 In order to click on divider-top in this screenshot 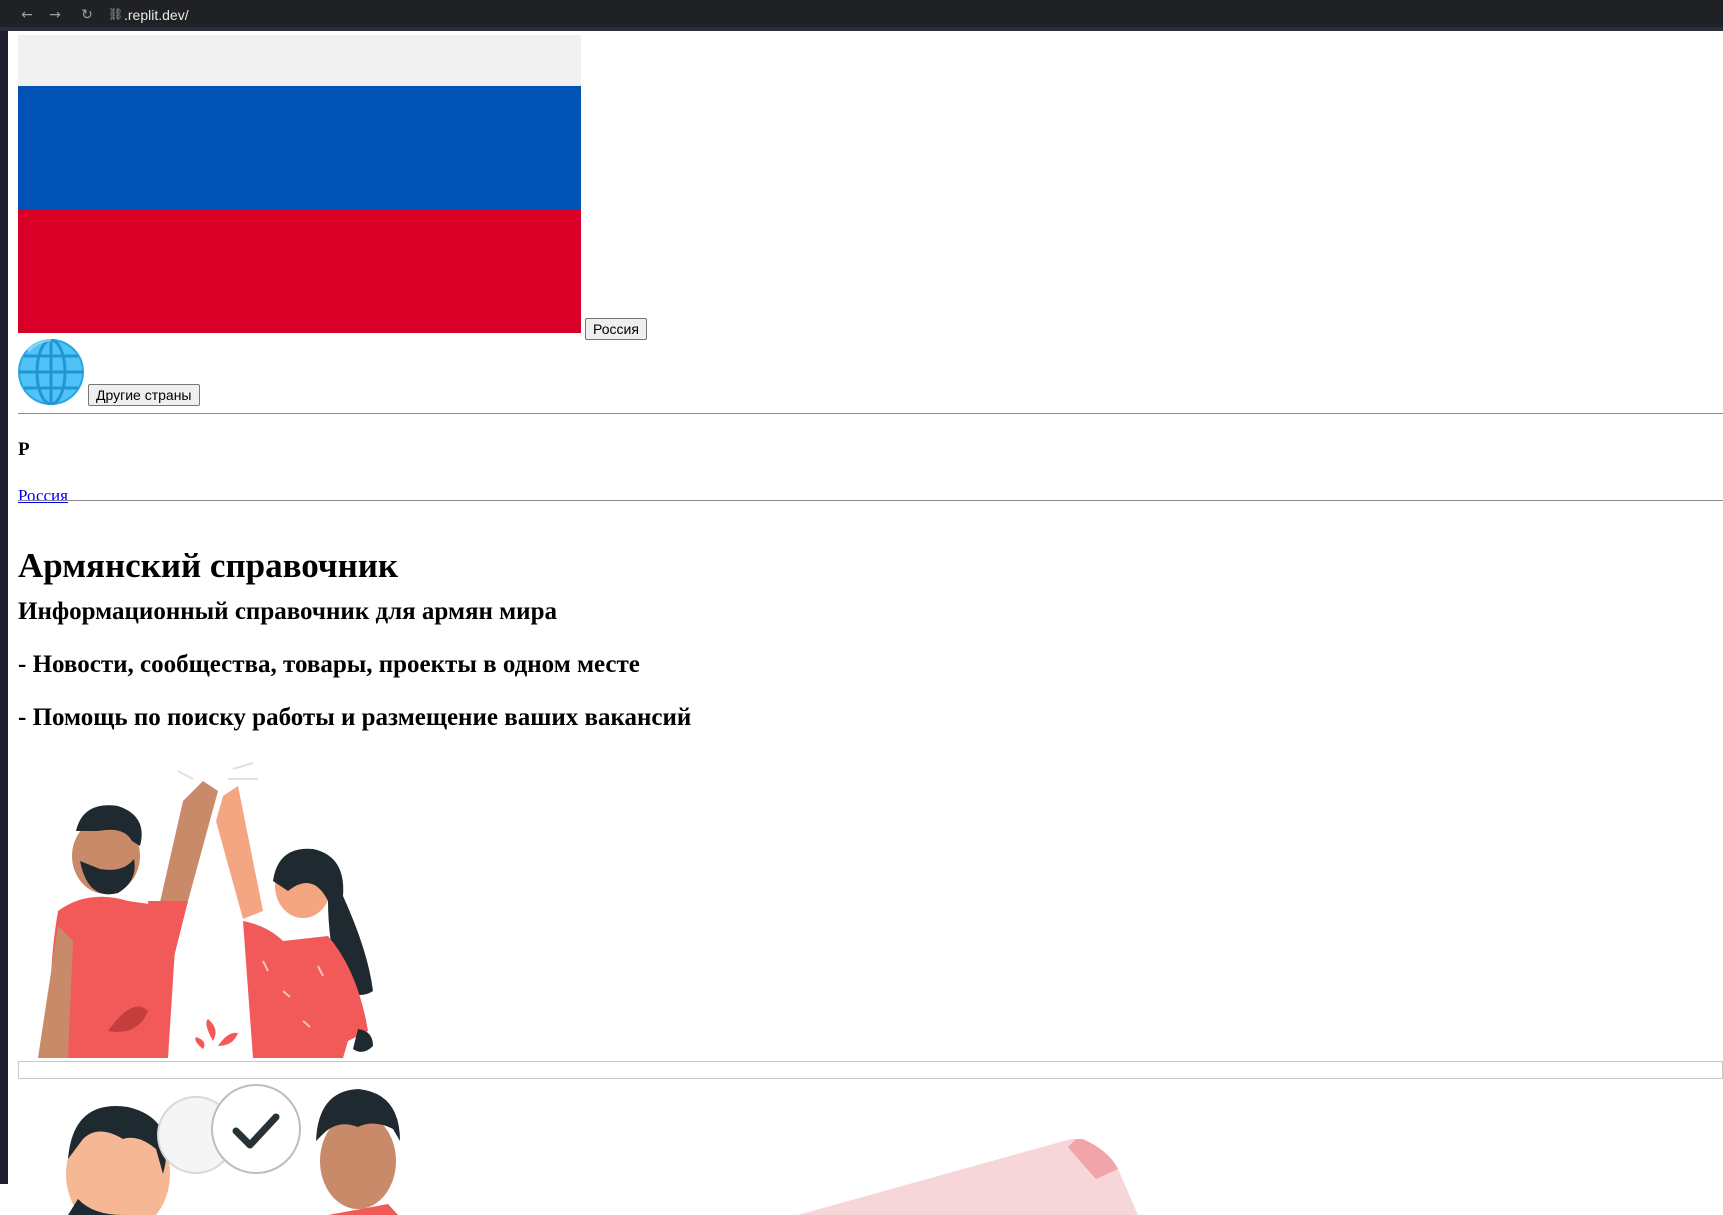, I will do `click(870, 413)`.